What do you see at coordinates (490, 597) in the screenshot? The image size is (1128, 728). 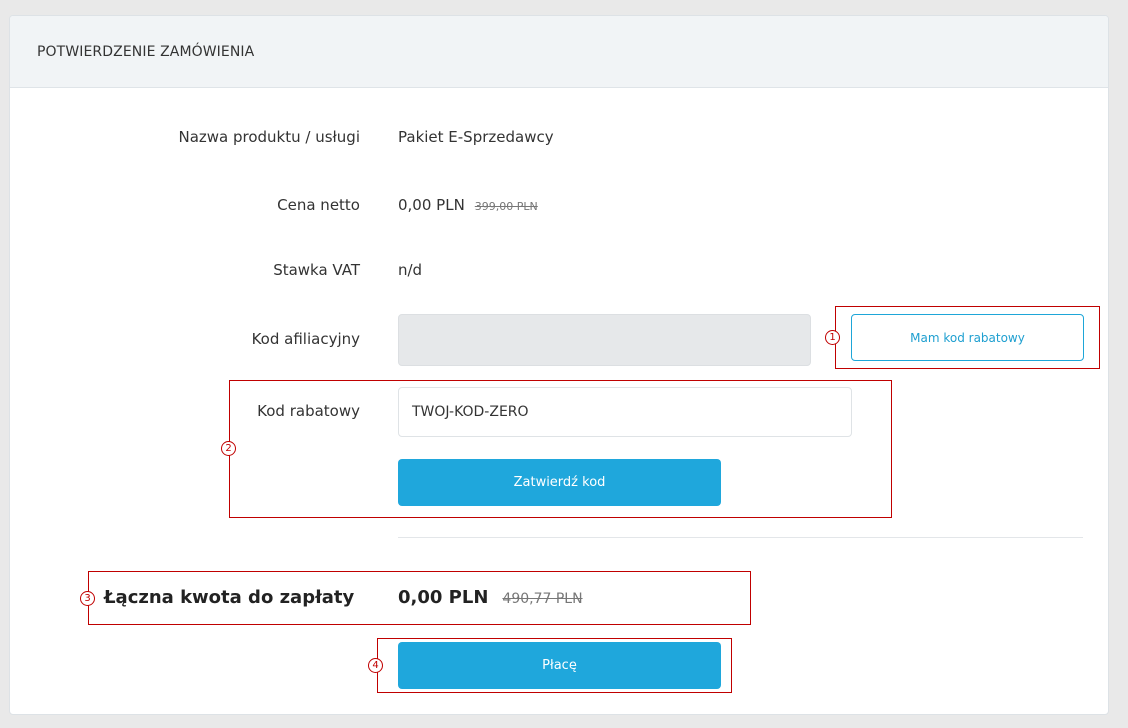 I see `total-amount: 0,00 PLN 490,77 PLN` at bounding box center [490, 597].